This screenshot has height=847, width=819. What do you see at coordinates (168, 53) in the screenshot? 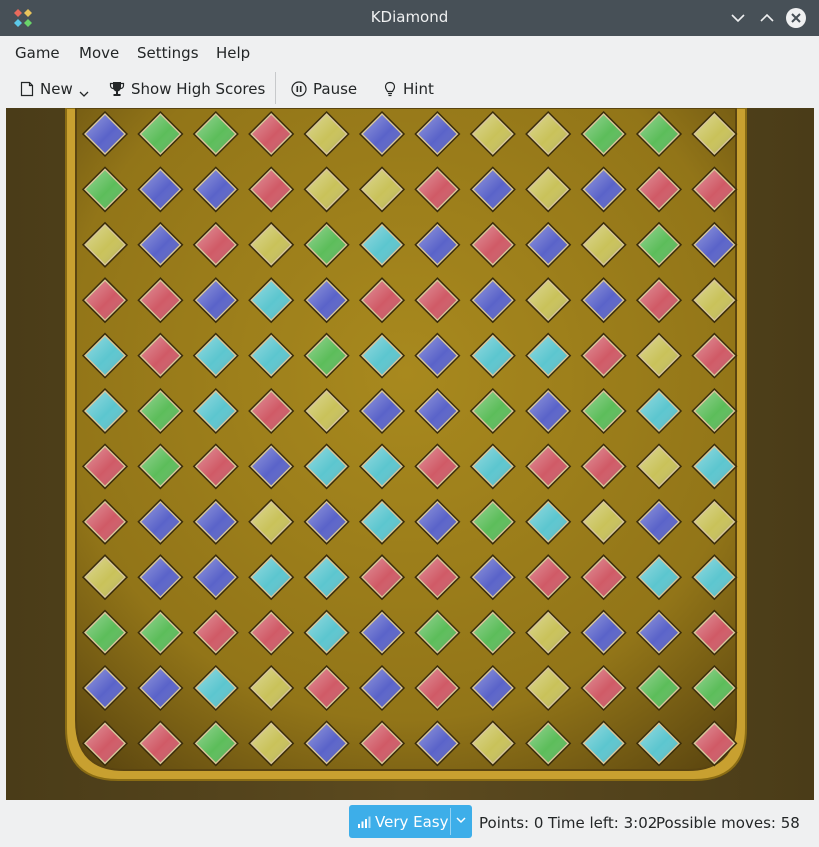
I see `menu-settings: Settings` at bounding box center [168, 53].